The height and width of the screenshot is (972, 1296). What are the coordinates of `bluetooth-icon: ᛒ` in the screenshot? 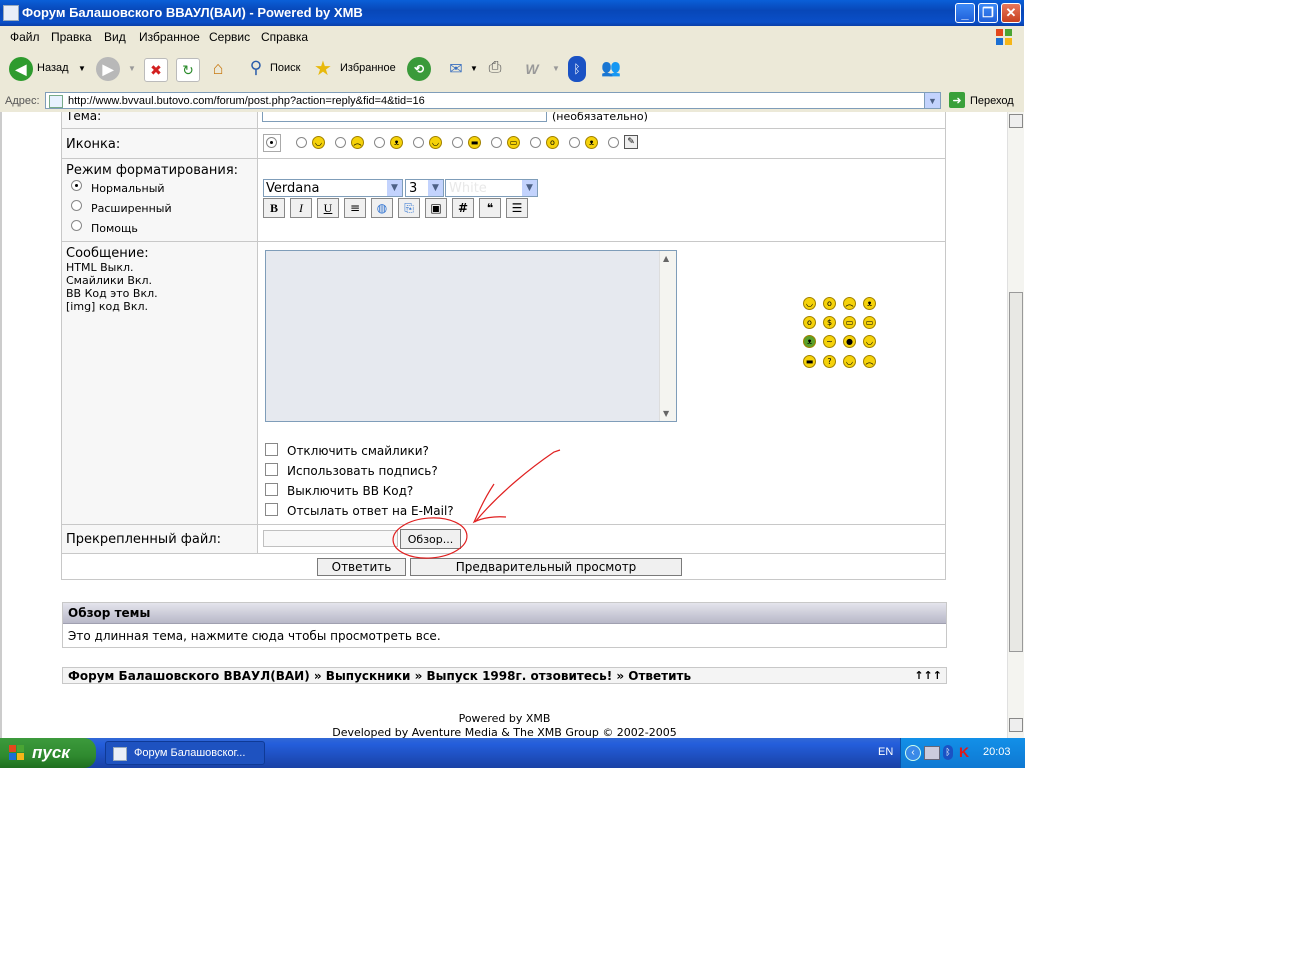 It's located at (577, 69).